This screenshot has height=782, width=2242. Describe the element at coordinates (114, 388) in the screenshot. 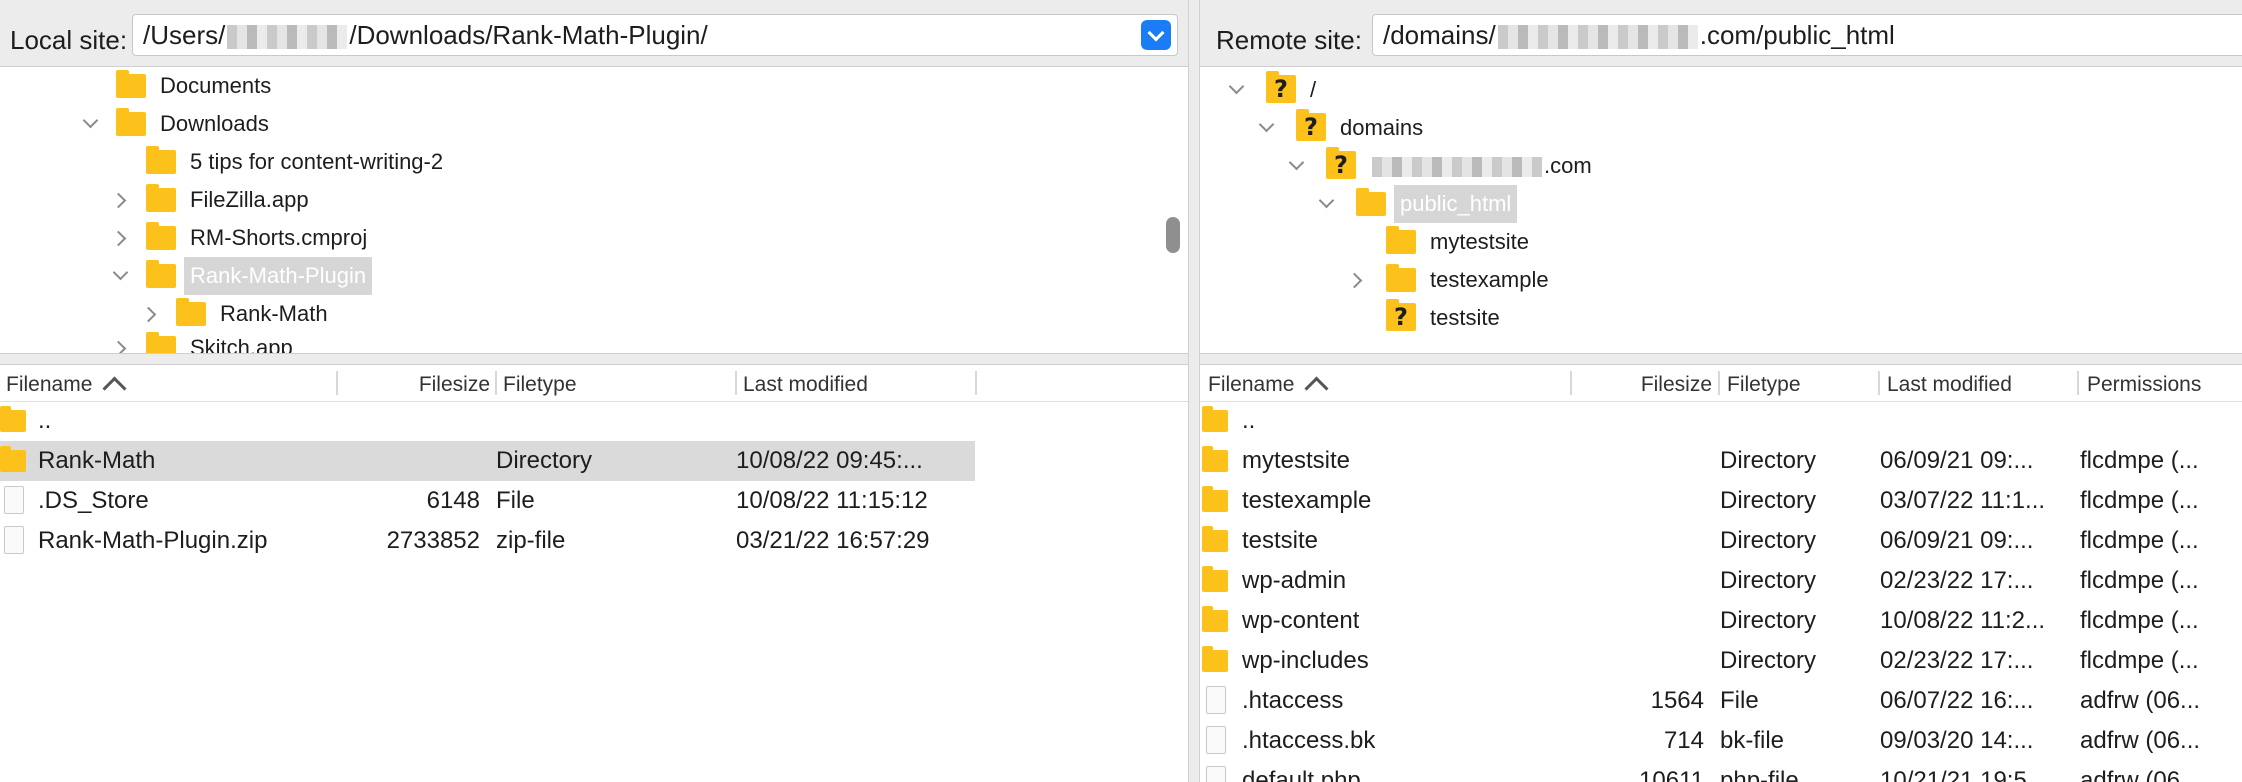

I see `sort-ascending-icon` at that location.